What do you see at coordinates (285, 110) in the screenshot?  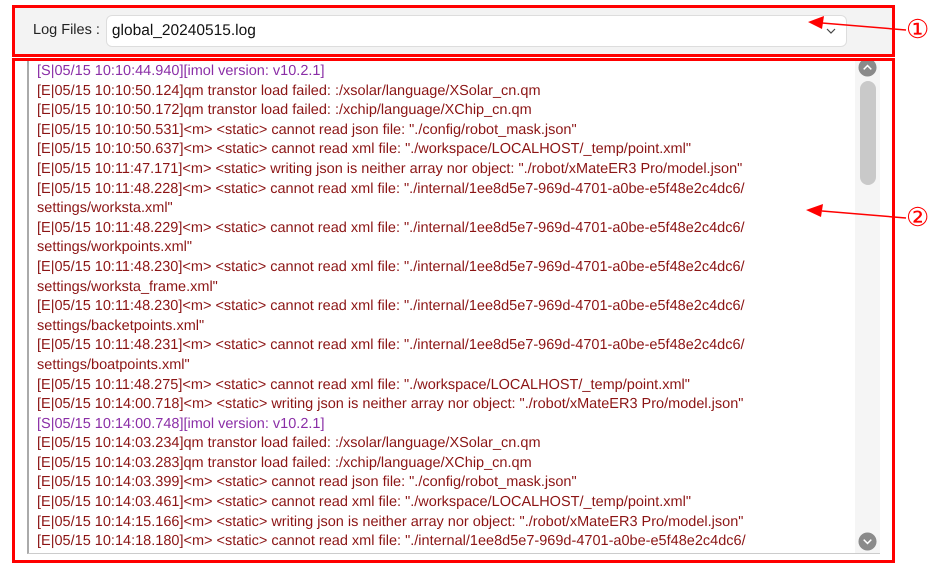 I see `log-entry: [E|05/15 10:10:50.172]qm transtor load failed: :/xchip/language/XChip_cn.qm` at bounding box center [285, 110].